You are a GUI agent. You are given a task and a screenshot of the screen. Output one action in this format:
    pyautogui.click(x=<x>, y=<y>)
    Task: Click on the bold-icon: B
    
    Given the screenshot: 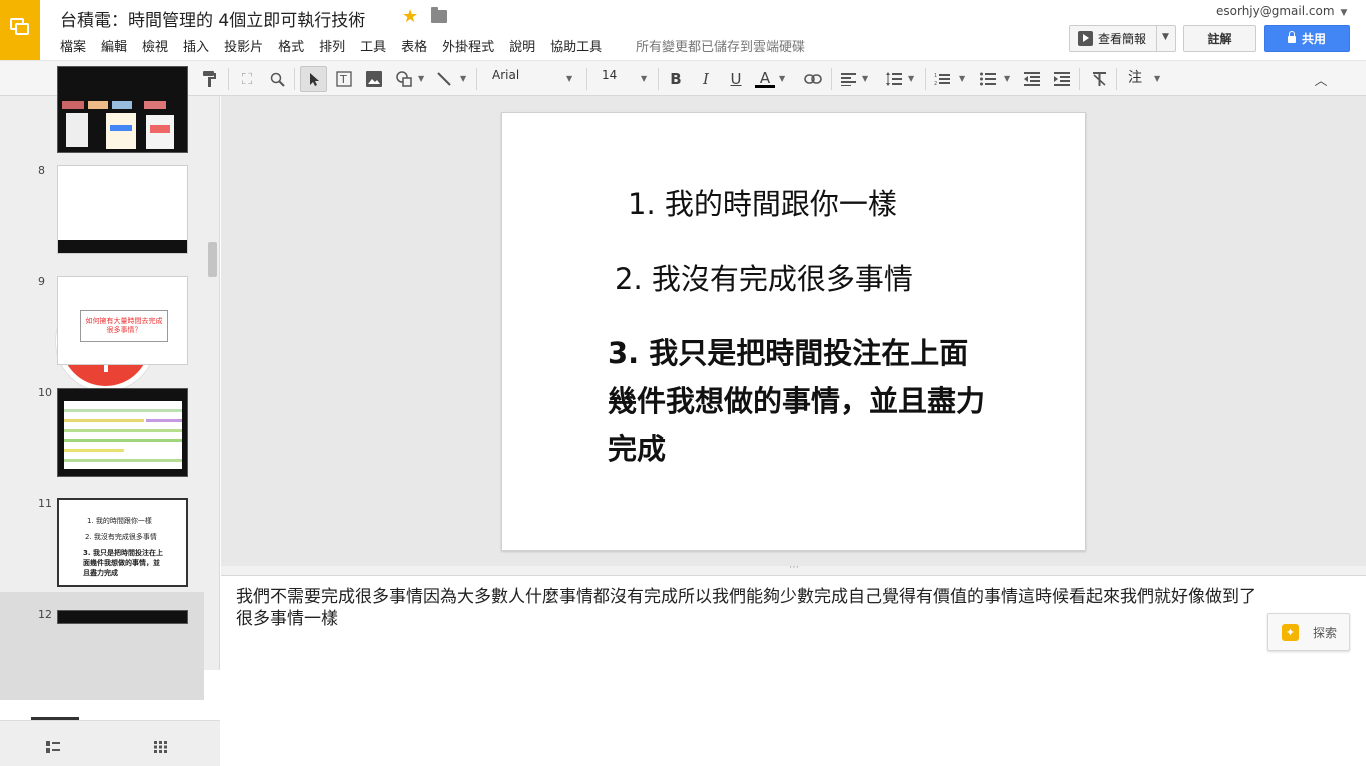 What is the action you would take?
    pyautogui.click(x=676, y=79)
    